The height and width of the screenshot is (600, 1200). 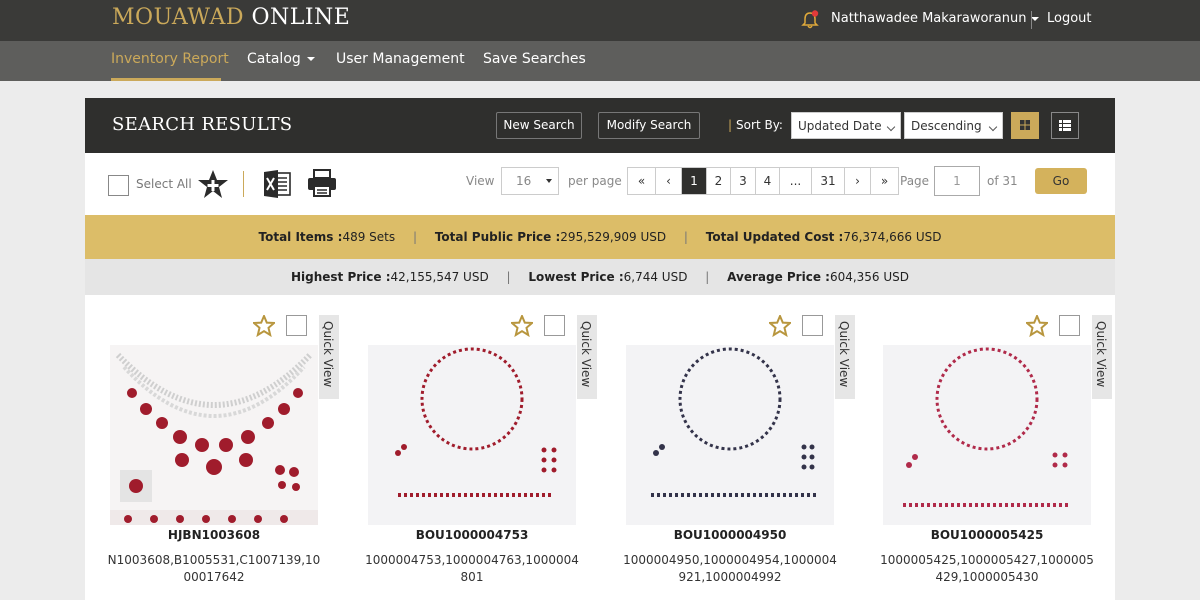 I want to click on nav-catalog: Catalog, so click(x=281, y=59).